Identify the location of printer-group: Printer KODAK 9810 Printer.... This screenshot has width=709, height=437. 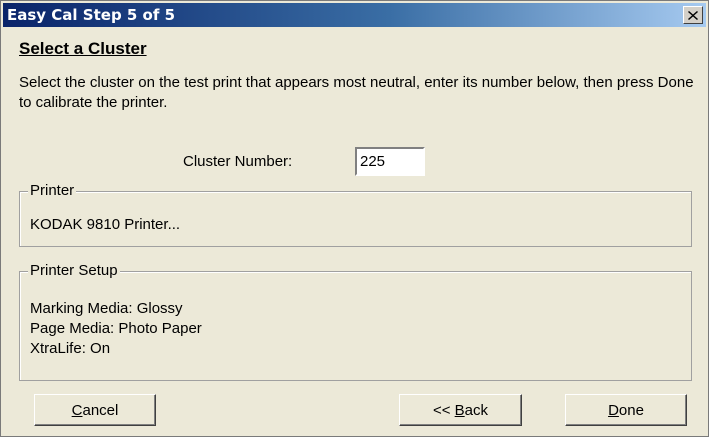
(355, 214).